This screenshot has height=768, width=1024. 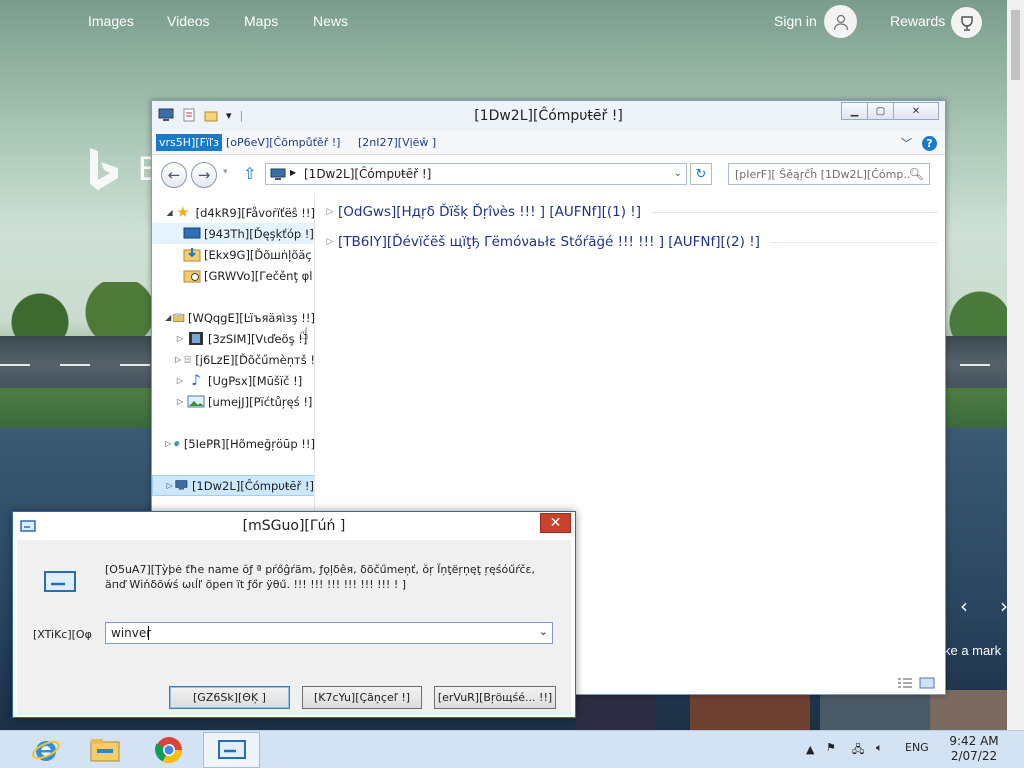 What do you see at coordinates (917, 21) in the screenshot?
I see `bing-rewards-link: Rewards` at bounding box center [917, 21].